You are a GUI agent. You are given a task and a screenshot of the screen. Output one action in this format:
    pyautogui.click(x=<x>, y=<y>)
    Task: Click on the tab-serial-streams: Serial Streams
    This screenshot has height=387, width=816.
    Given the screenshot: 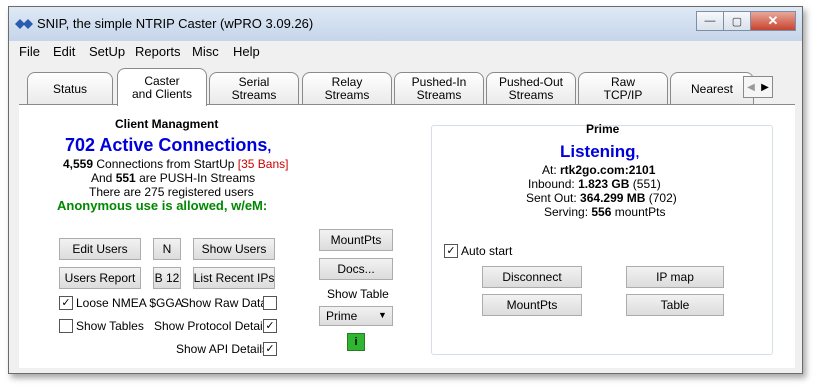 What is the action you would take?
    pyautogui.click(x=254, y=88)
    